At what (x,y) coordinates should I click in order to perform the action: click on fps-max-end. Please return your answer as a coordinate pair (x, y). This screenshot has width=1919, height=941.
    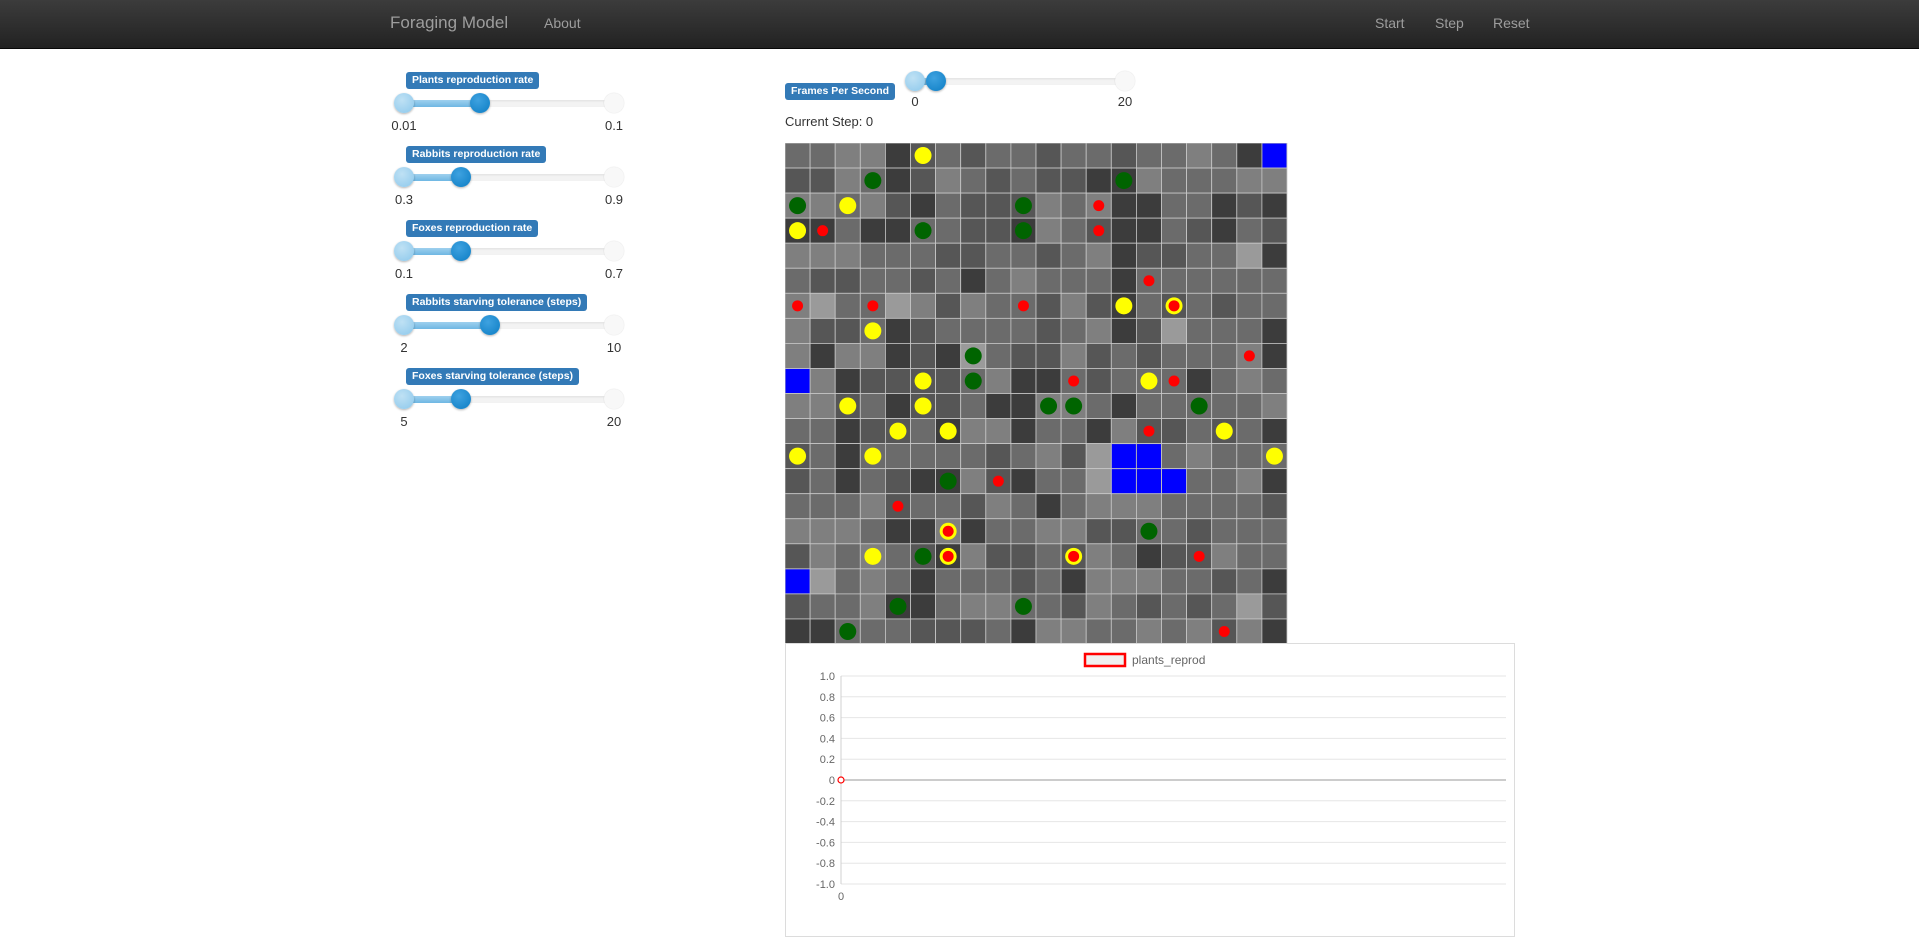
    Looking at the image, I should click on (1125, 81).